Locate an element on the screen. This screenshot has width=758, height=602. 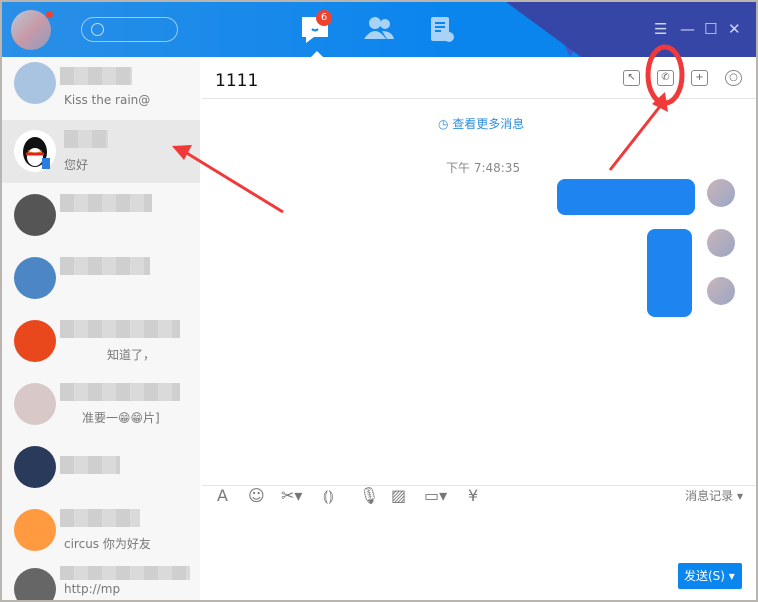
settings-icon: ○ is located at coordinates (733, 78).